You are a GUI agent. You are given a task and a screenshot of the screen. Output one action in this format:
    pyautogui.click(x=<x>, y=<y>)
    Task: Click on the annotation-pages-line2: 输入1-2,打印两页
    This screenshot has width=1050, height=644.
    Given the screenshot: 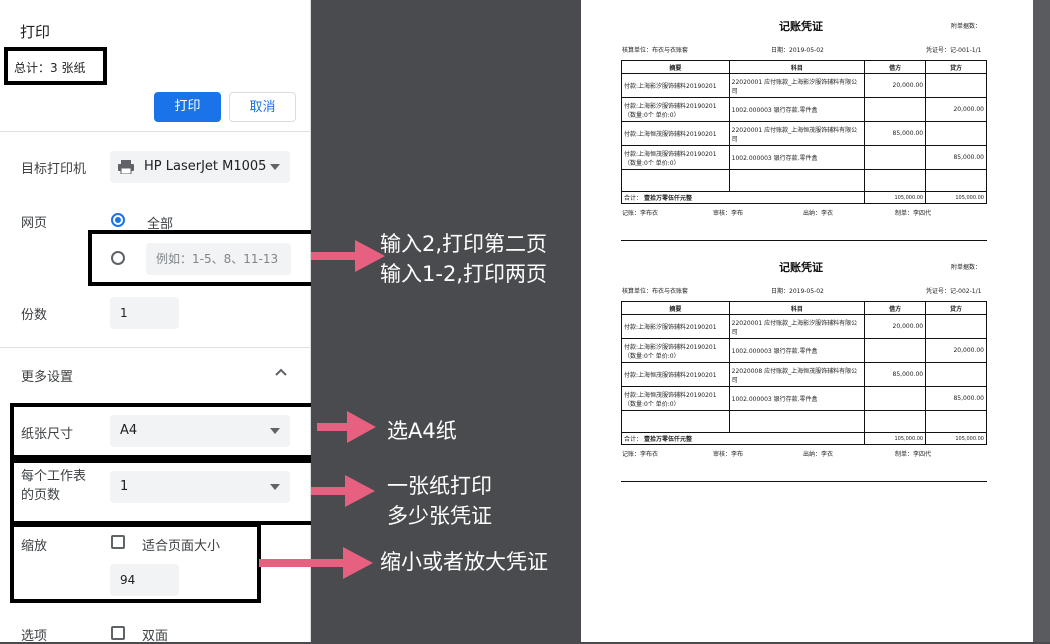 What is the action you would take?
    pyautogui.click(x=463, y=274)
    